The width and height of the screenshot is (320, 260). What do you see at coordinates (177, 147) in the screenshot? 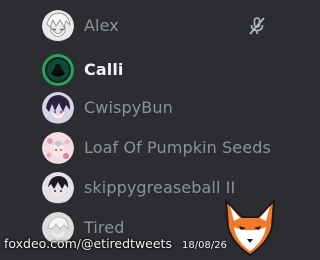
I see `member-name: Loaf Of Pumpkin Seeds` at bounding box center [177, 147].